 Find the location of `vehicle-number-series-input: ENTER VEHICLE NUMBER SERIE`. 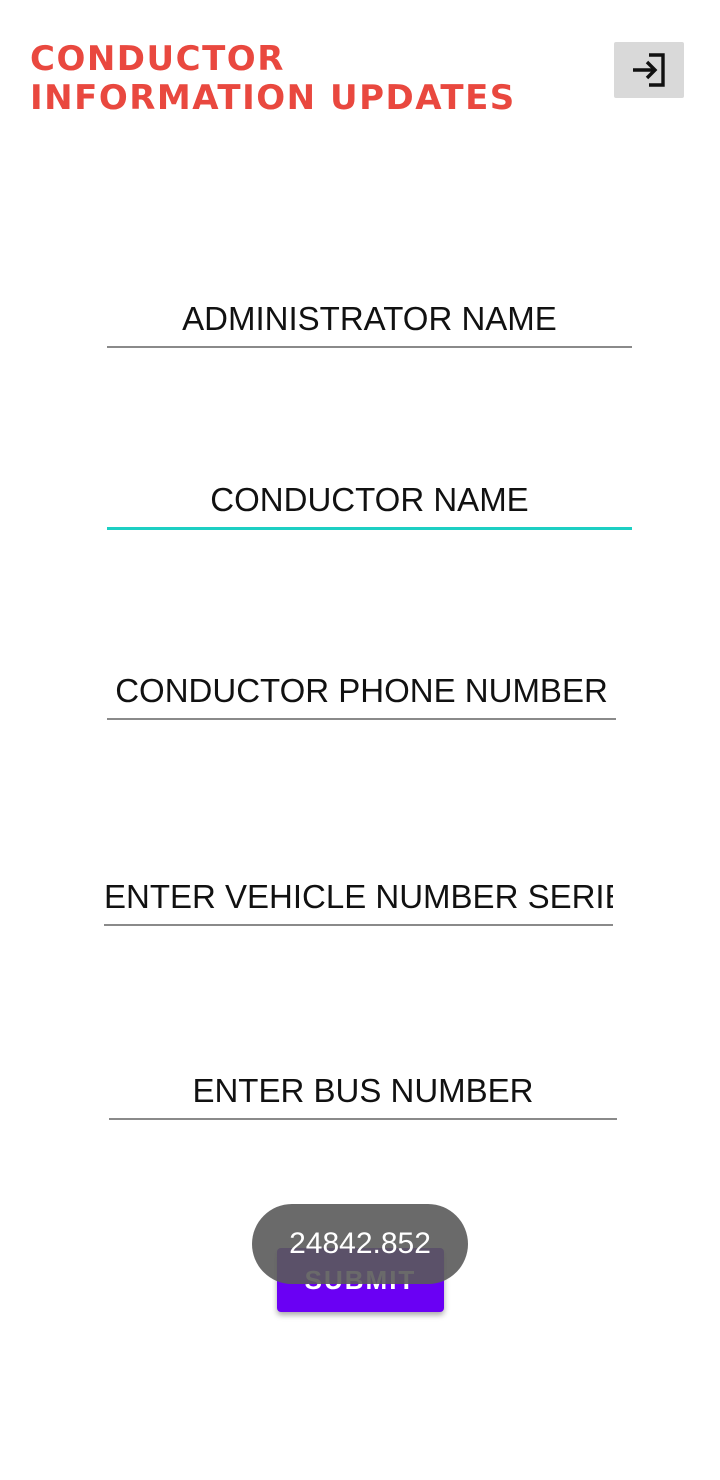

vehicle-number-series-input: ENTER VEHICLE NUMBER SERIE is located at coordinates (358, 898).